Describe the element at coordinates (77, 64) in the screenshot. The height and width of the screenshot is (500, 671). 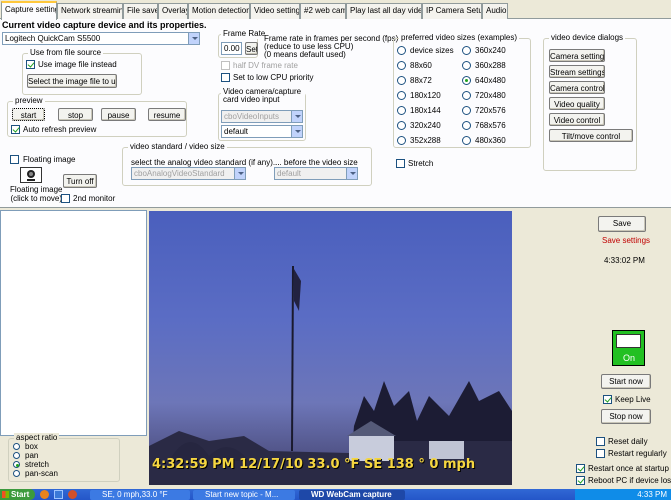
I see `use-image-file-label: Use image file instead` at that location.